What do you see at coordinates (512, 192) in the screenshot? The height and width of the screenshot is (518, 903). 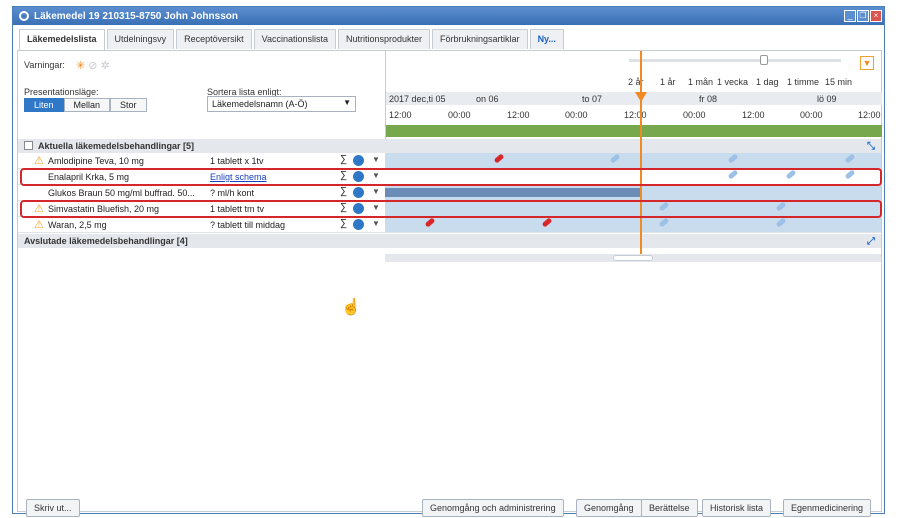 I see `infusion-bar` at bounding box center [512, 192].